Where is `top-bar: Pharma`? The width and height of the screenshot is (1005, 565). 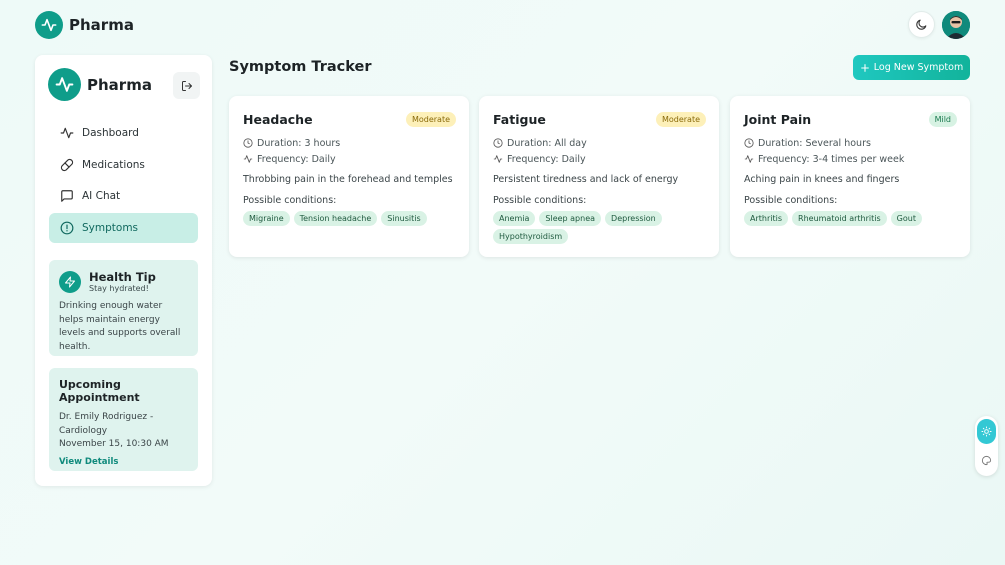
top-bar: Pharma is located at coordinates (502, 25).